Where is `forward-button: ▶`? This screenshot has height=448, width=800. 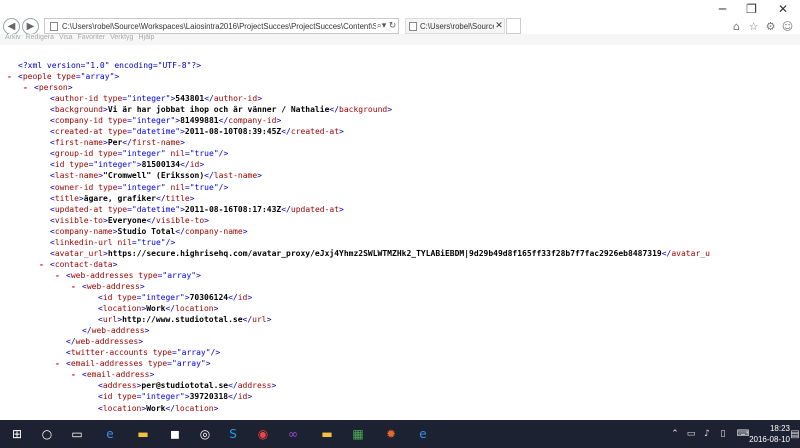 forward-button: ▶ is located at coordinates (30, 26).